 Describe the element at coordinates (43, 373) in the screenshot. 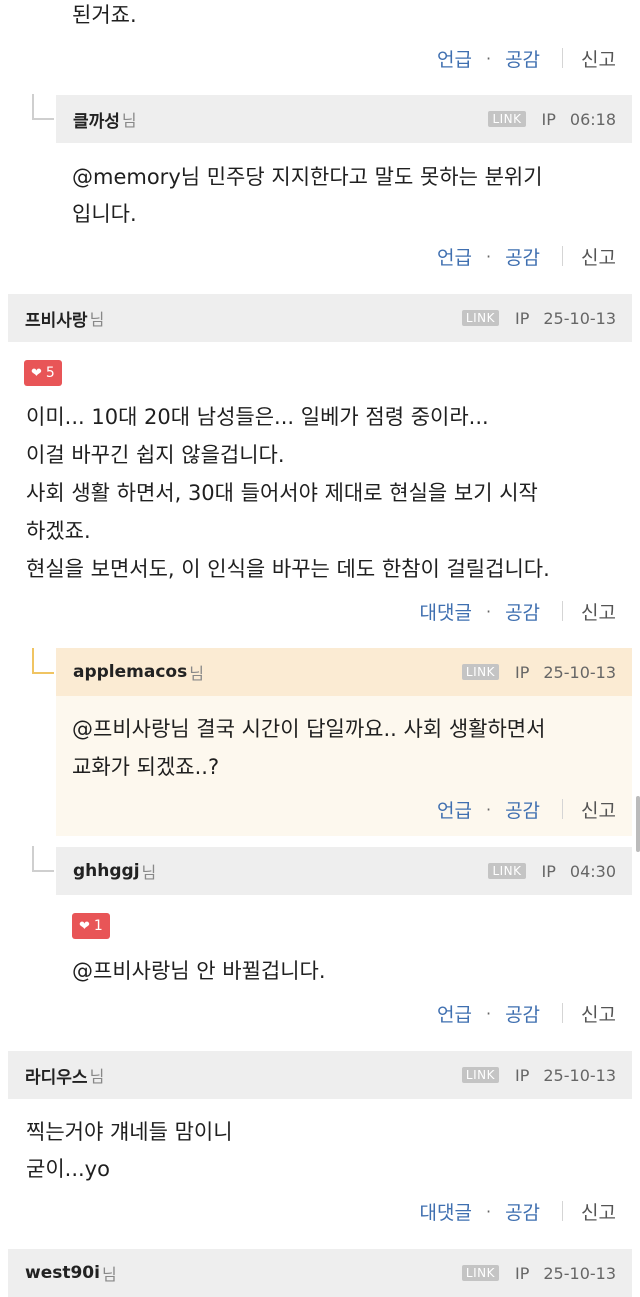

I see `like-count-badge: ❤ 5` at that location.